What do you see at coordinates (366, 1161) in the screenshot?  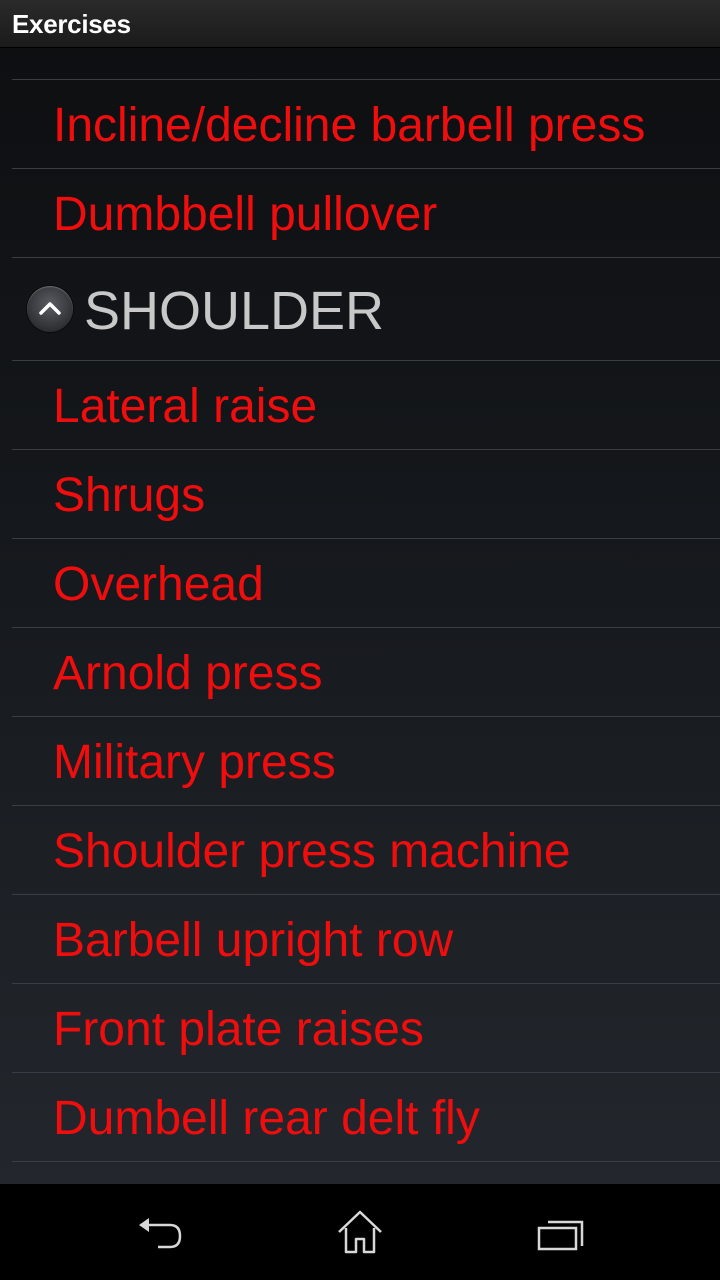 I see `list-divider` at bounding box center [366, 1161].